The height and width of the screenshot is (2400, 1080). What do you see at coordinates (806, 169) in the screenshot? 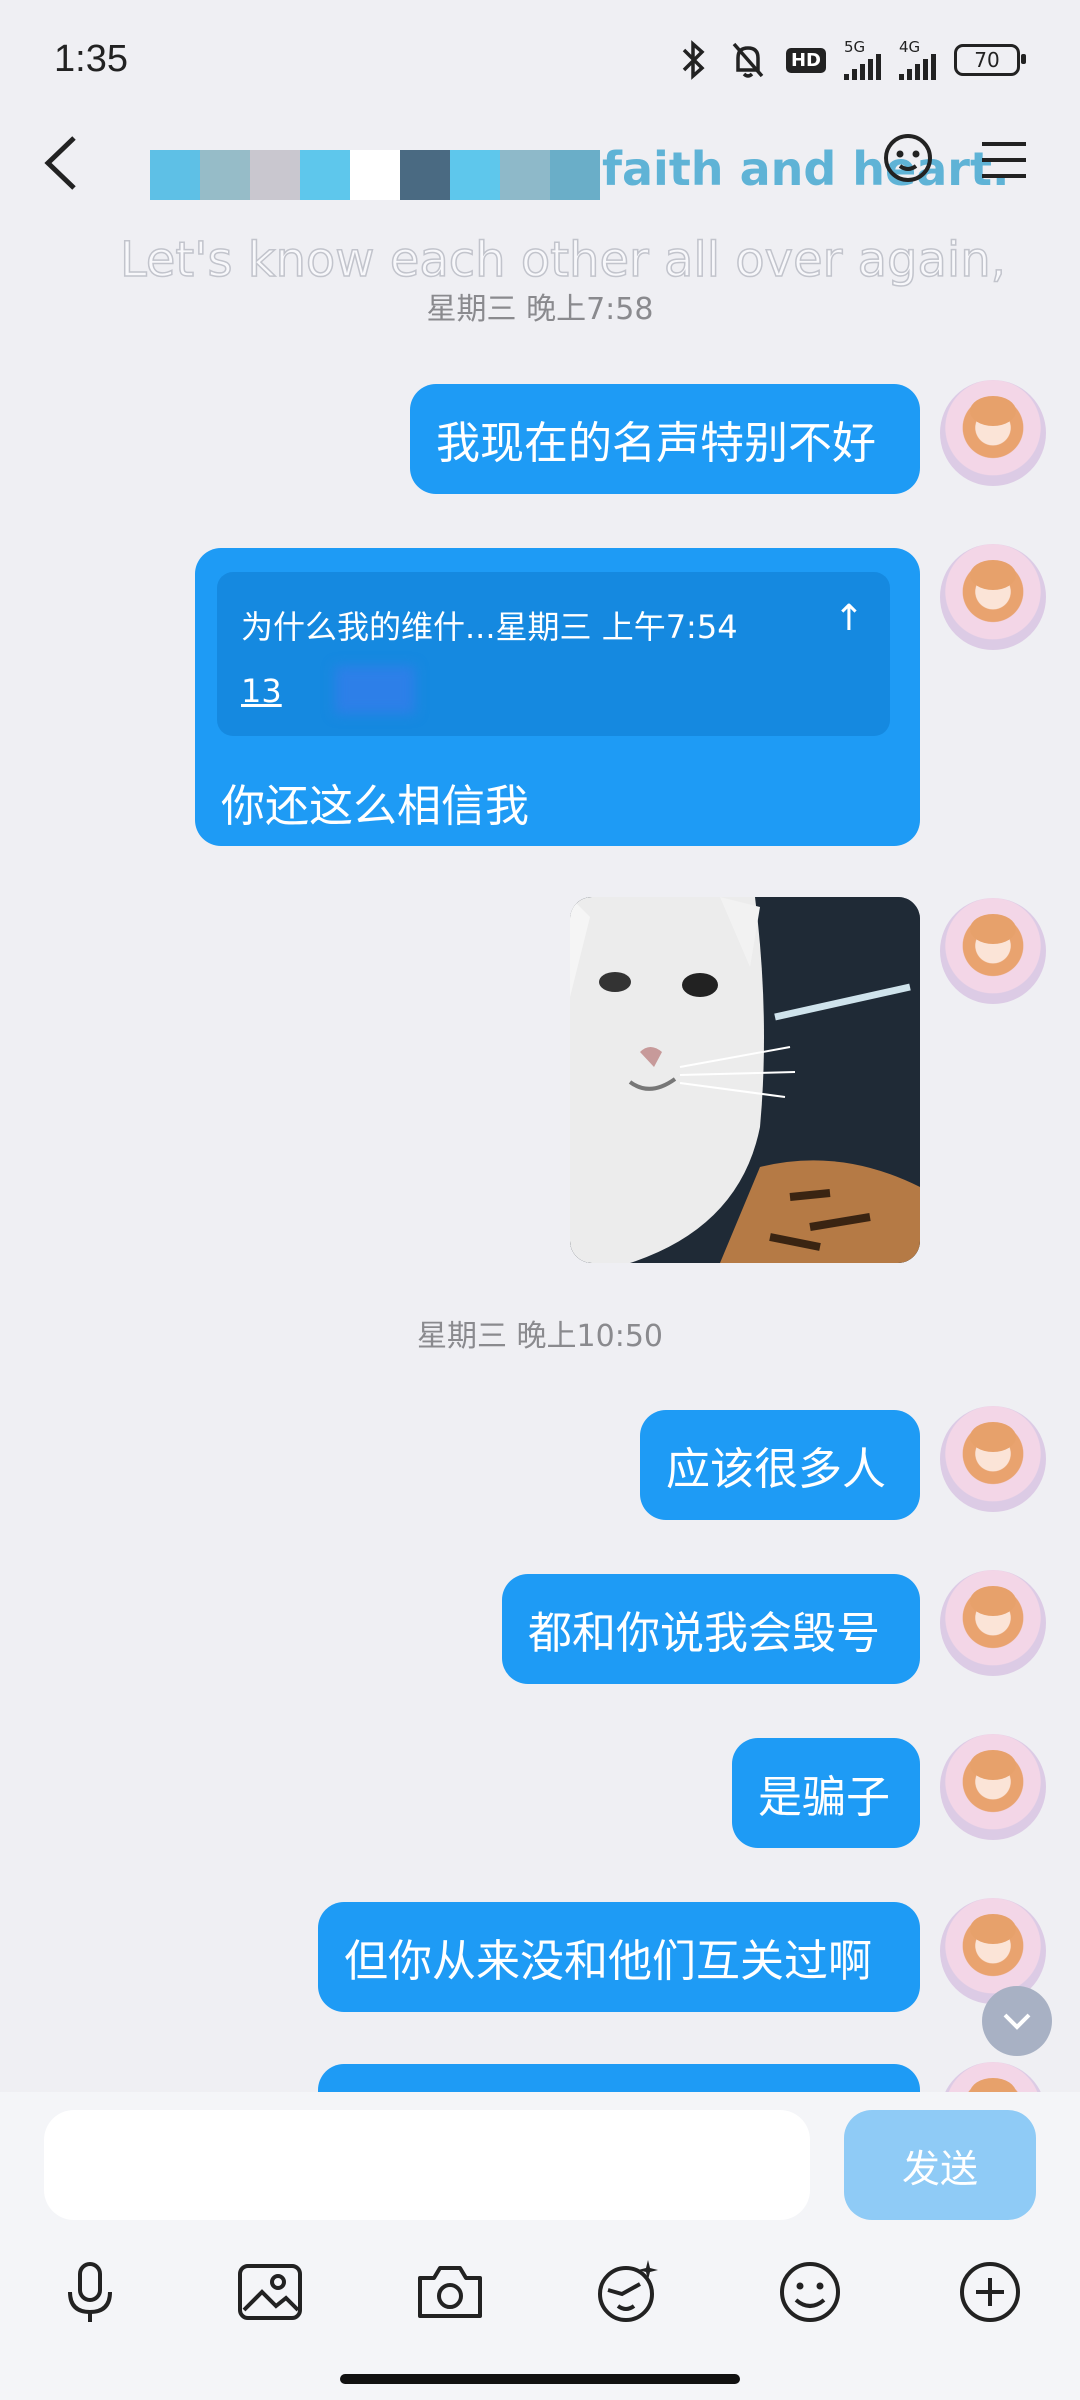
I see `banner-text-main: faith and heart.` at bounding box center [806, 169].